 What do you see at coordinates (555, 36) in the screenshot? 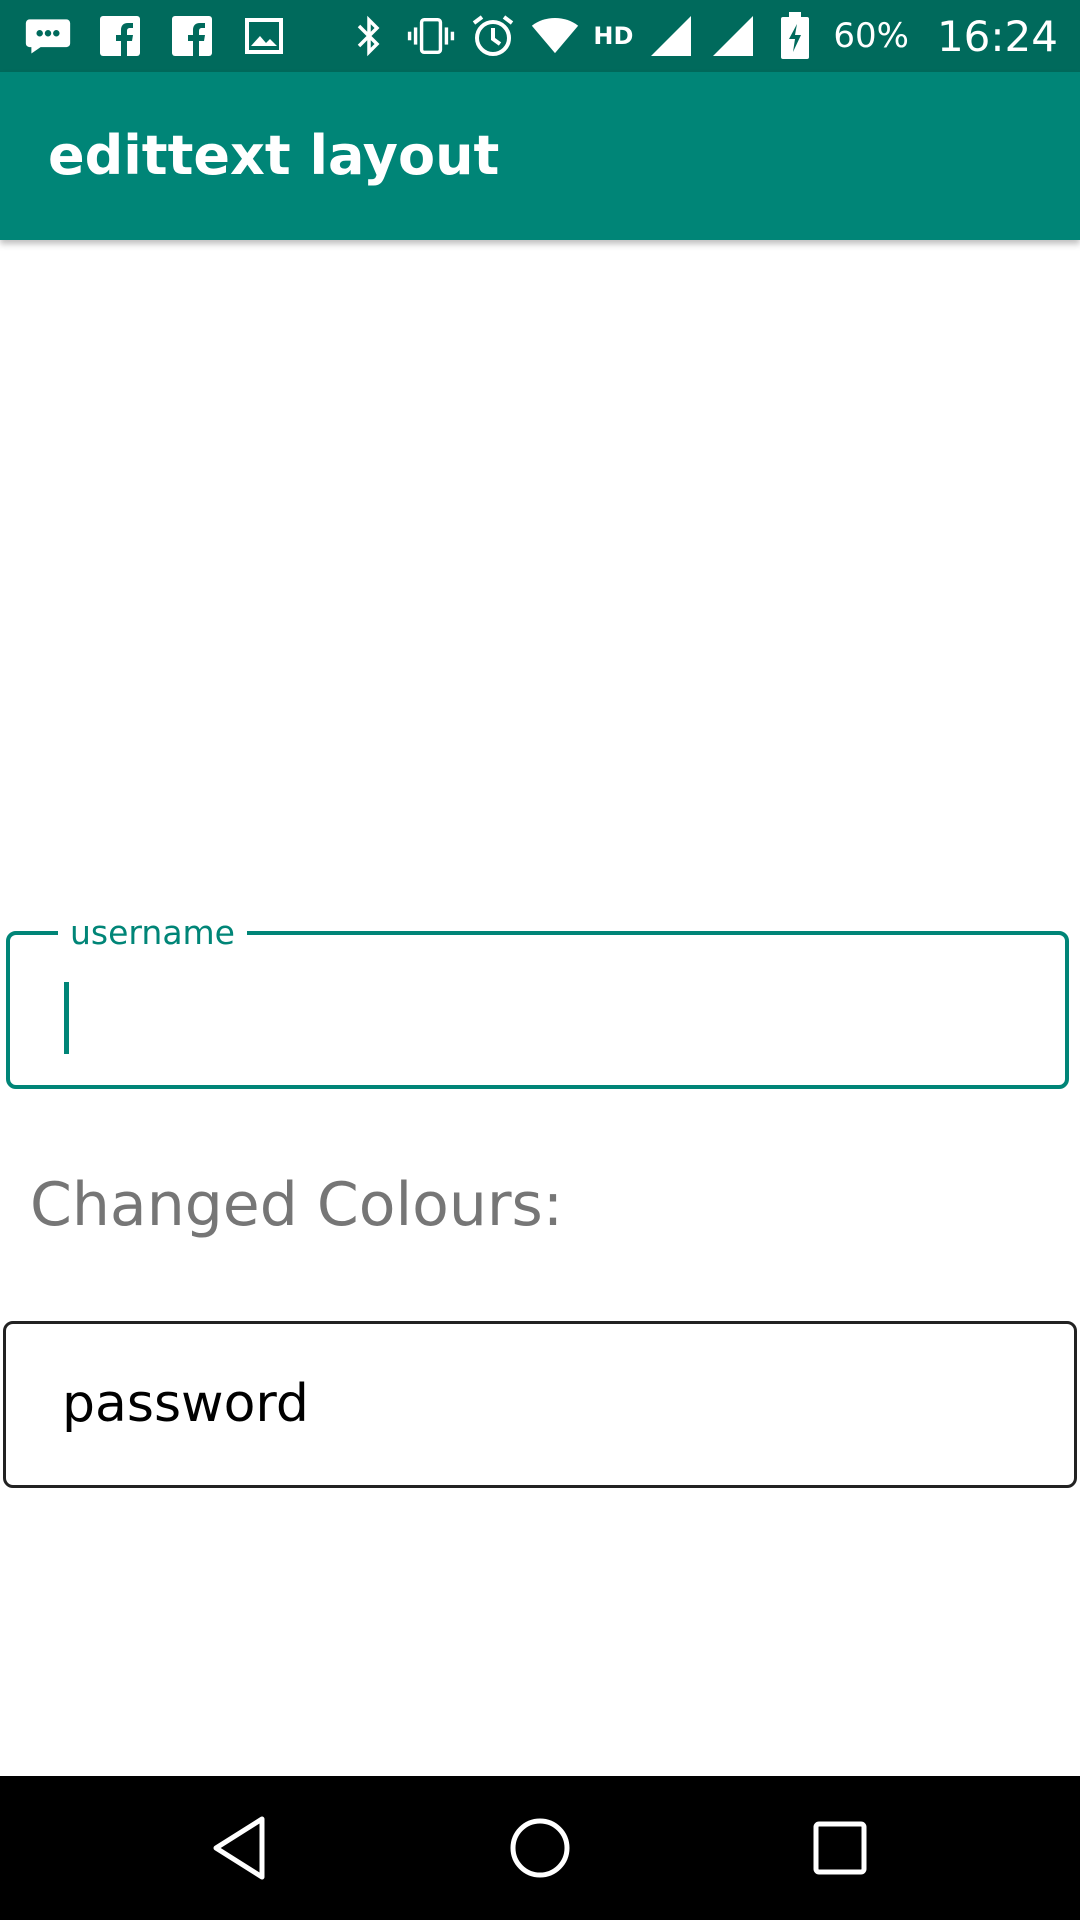
I see `wifi-icon` at bounding box center [555, 36].